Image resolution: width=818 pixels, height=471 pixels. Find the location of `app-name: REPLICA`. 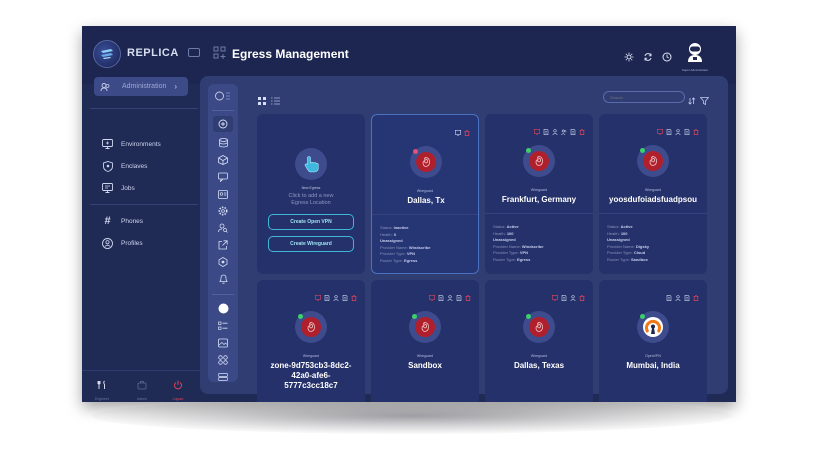

app-name: REPLICA is located at coordinates (153, 53).